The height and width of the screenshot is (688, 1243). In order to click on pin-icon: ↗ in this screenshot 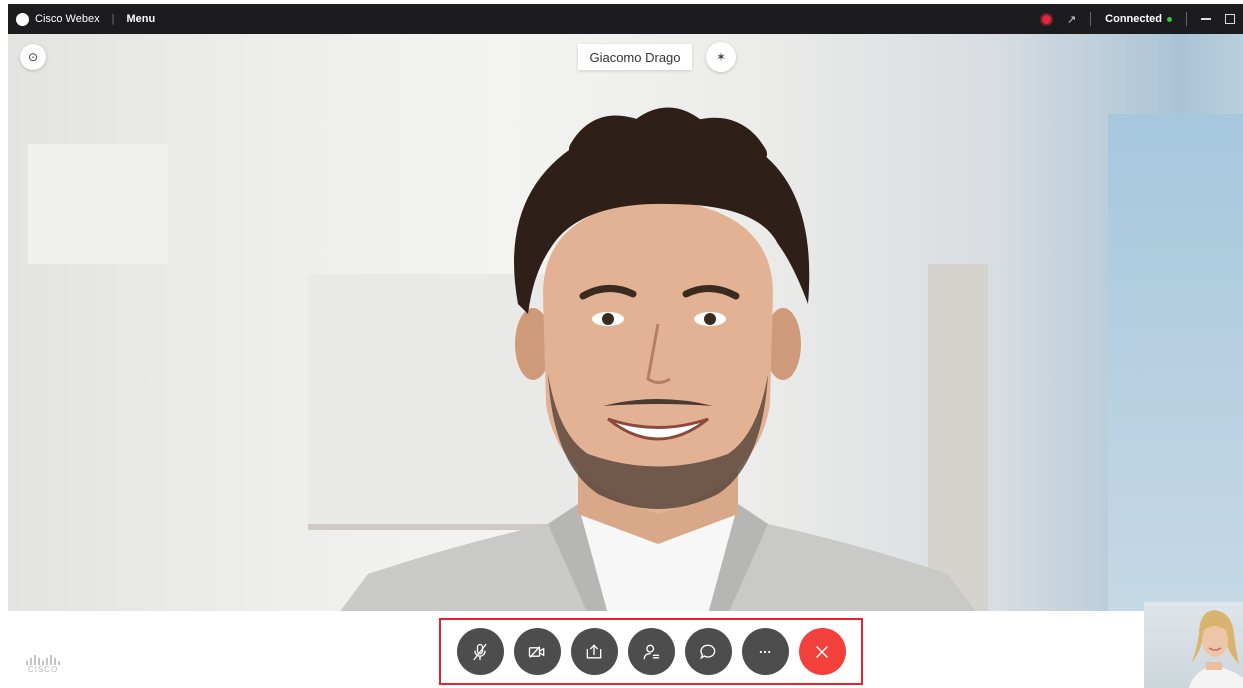, I will do `click(1071, 19)`.